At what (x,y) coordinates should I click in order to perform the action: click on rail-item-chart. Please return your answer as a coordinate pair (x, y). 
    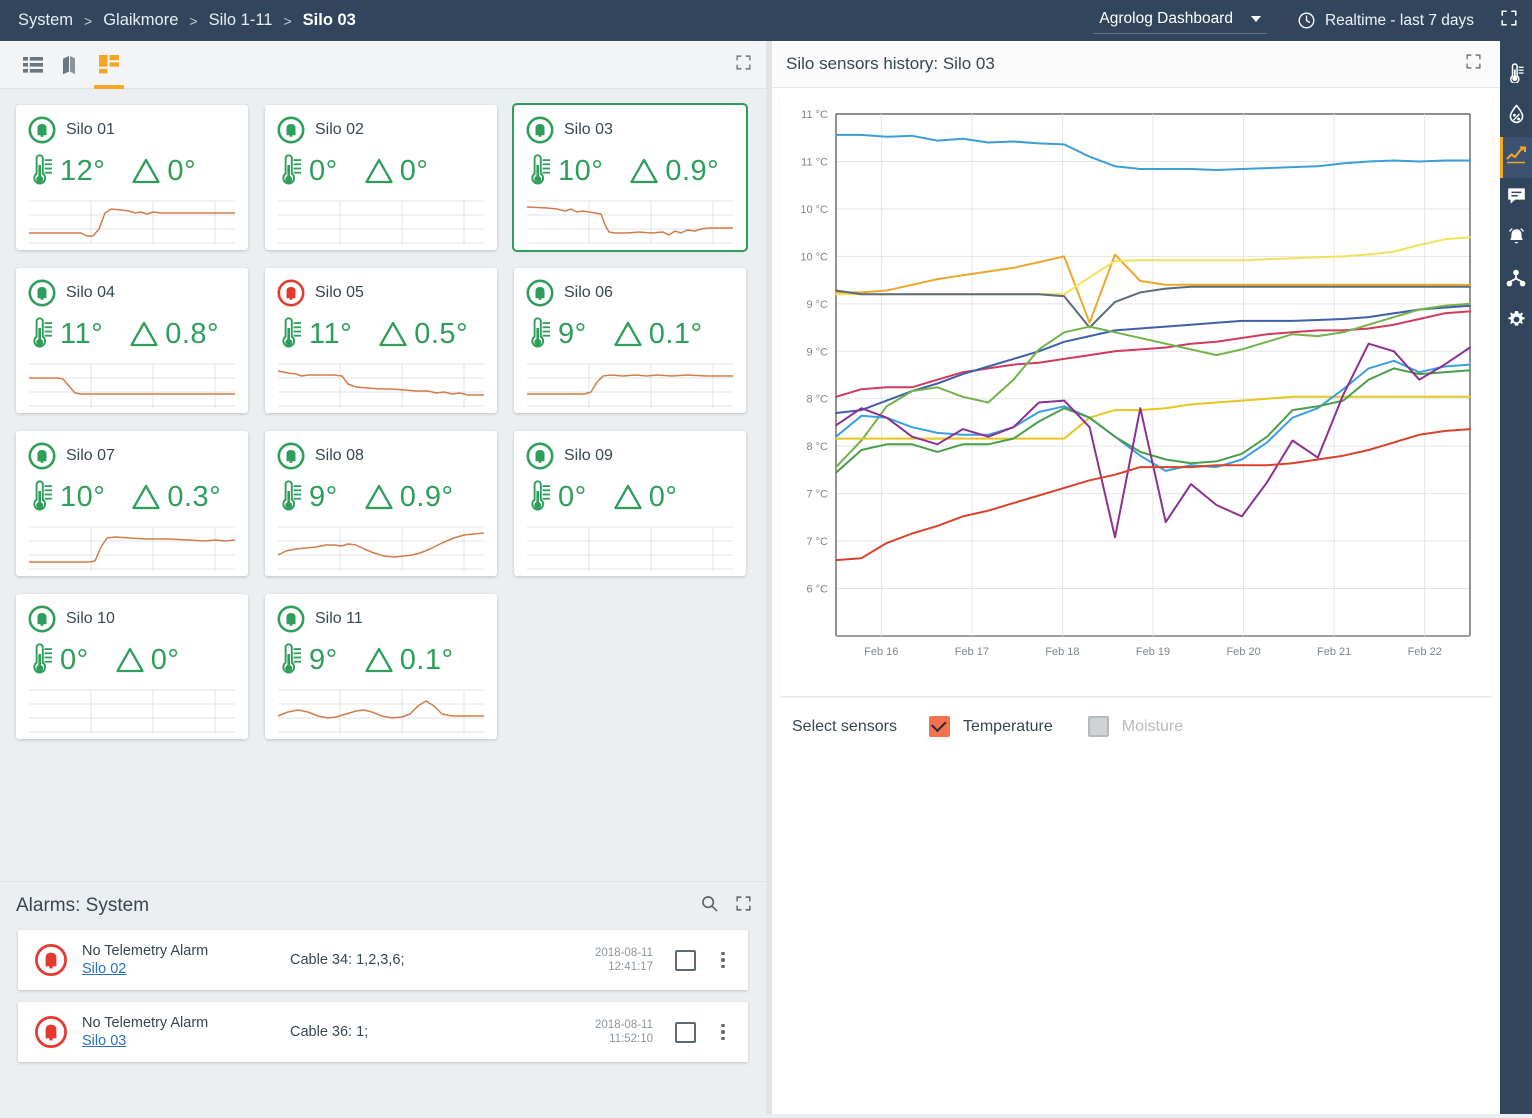
    Looking at the image, I should click on (1516, 157).